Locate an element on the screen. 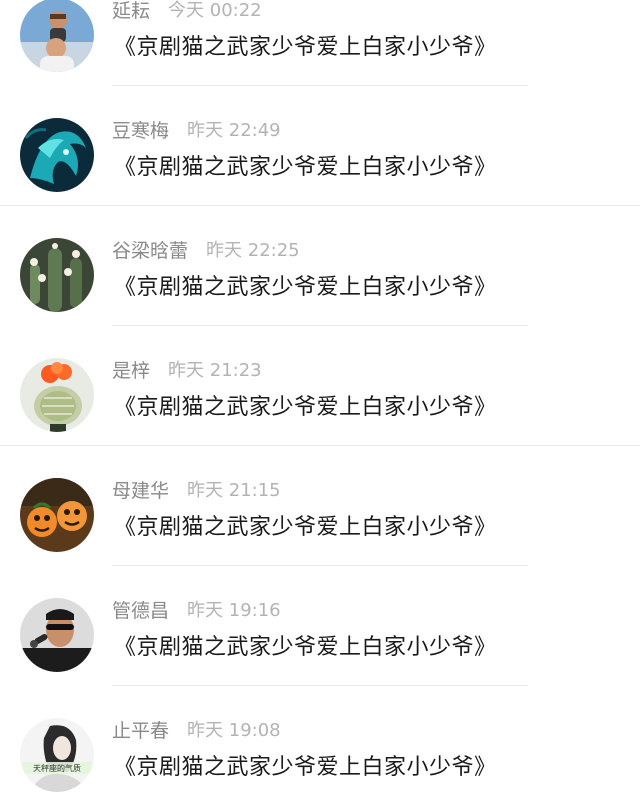 This screenshot has width=640, height=806. user-name: 是梓 is located at coordinates (131, 369).